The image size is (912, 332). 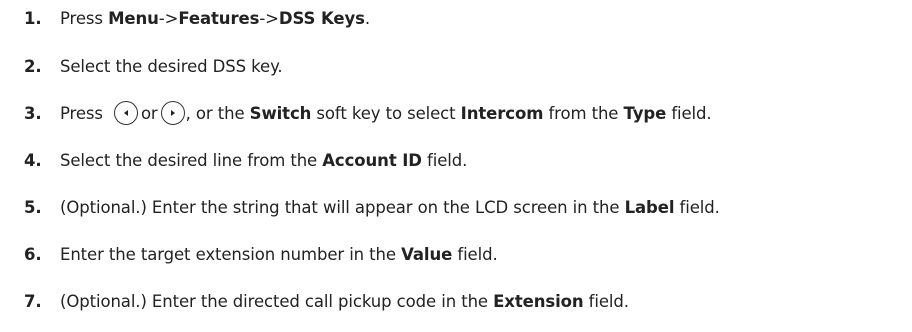 I want to click on extension-keyword: Extension, so click(x=538, y=301).